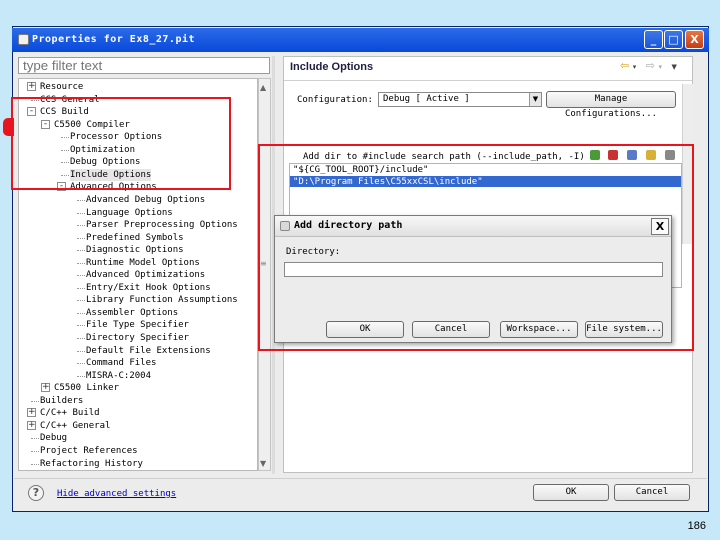  What do you see at coordinates (137, 338) in the screenshot?
I see `tree-item-label: Directory Specifier` at bounding box center [137, 338].